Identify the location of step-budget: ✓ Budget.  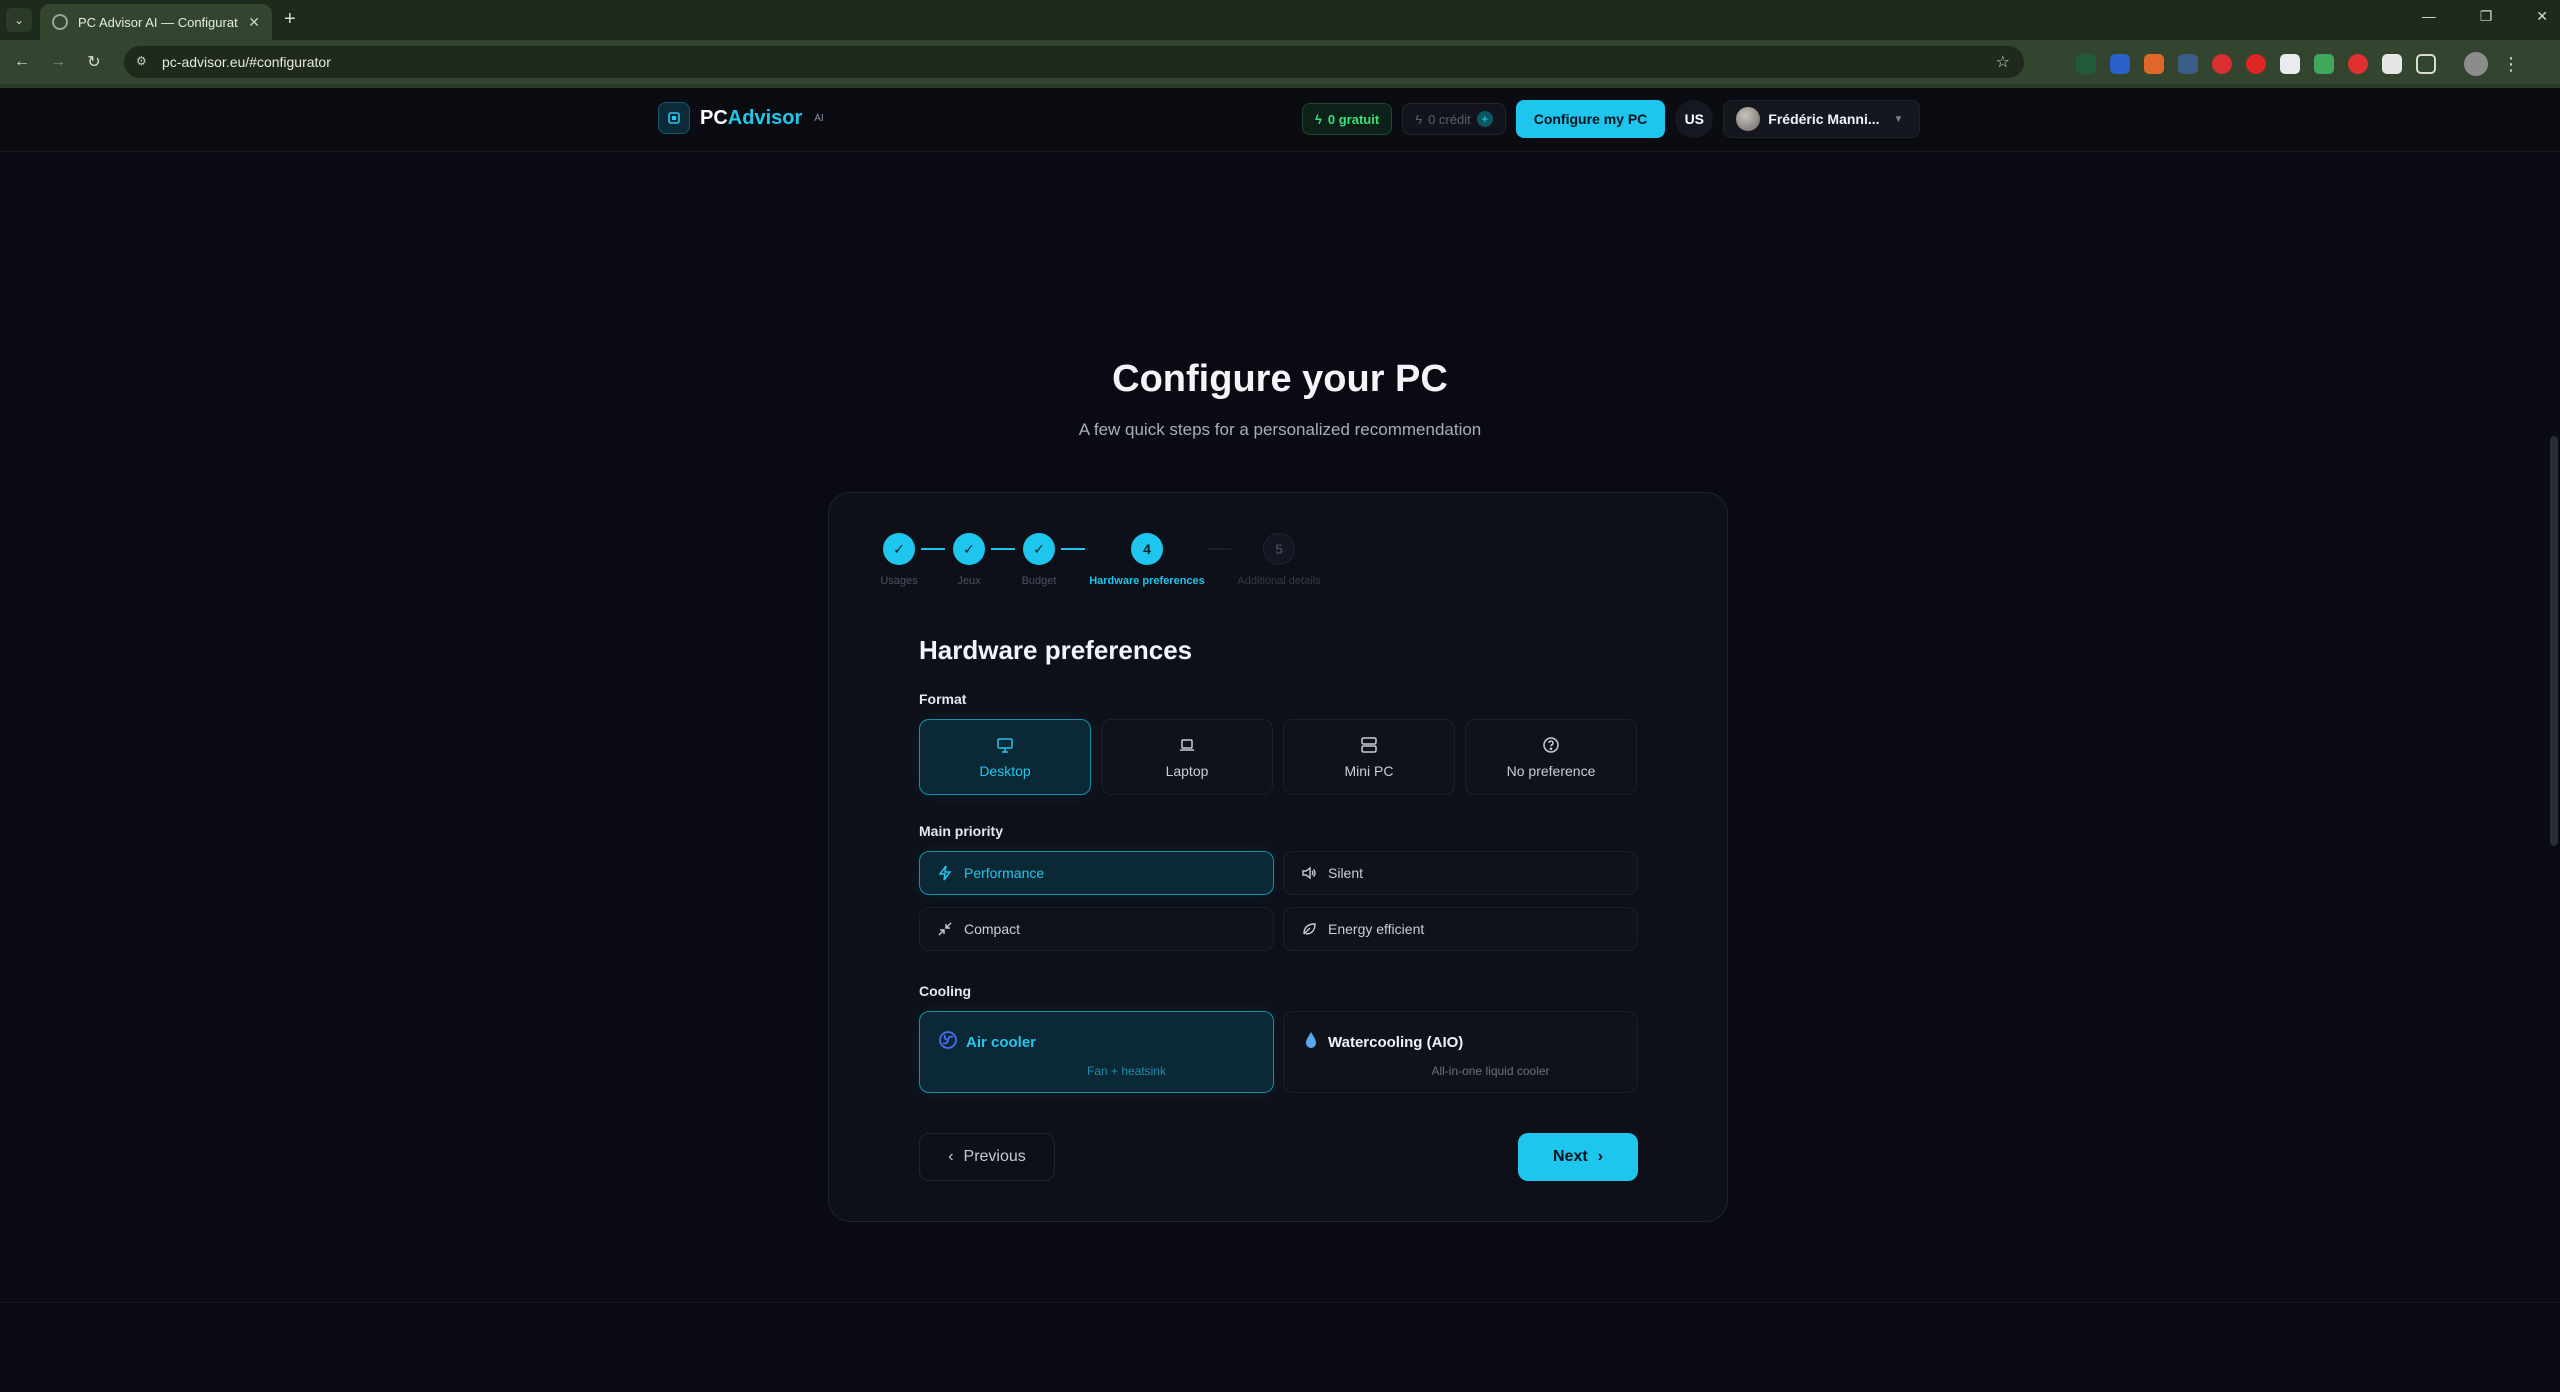
(1039, 560).